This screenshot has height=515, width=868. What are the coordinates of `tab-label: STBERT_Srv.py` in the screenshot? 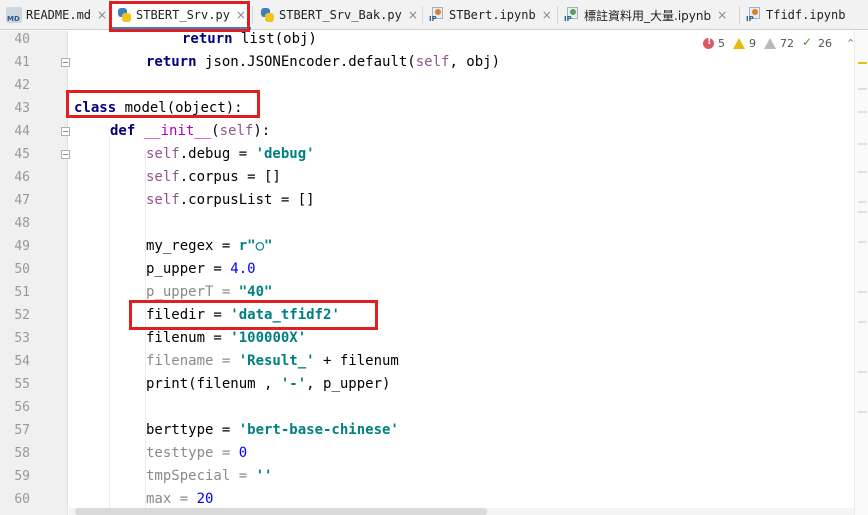 It's located at (183, 15).